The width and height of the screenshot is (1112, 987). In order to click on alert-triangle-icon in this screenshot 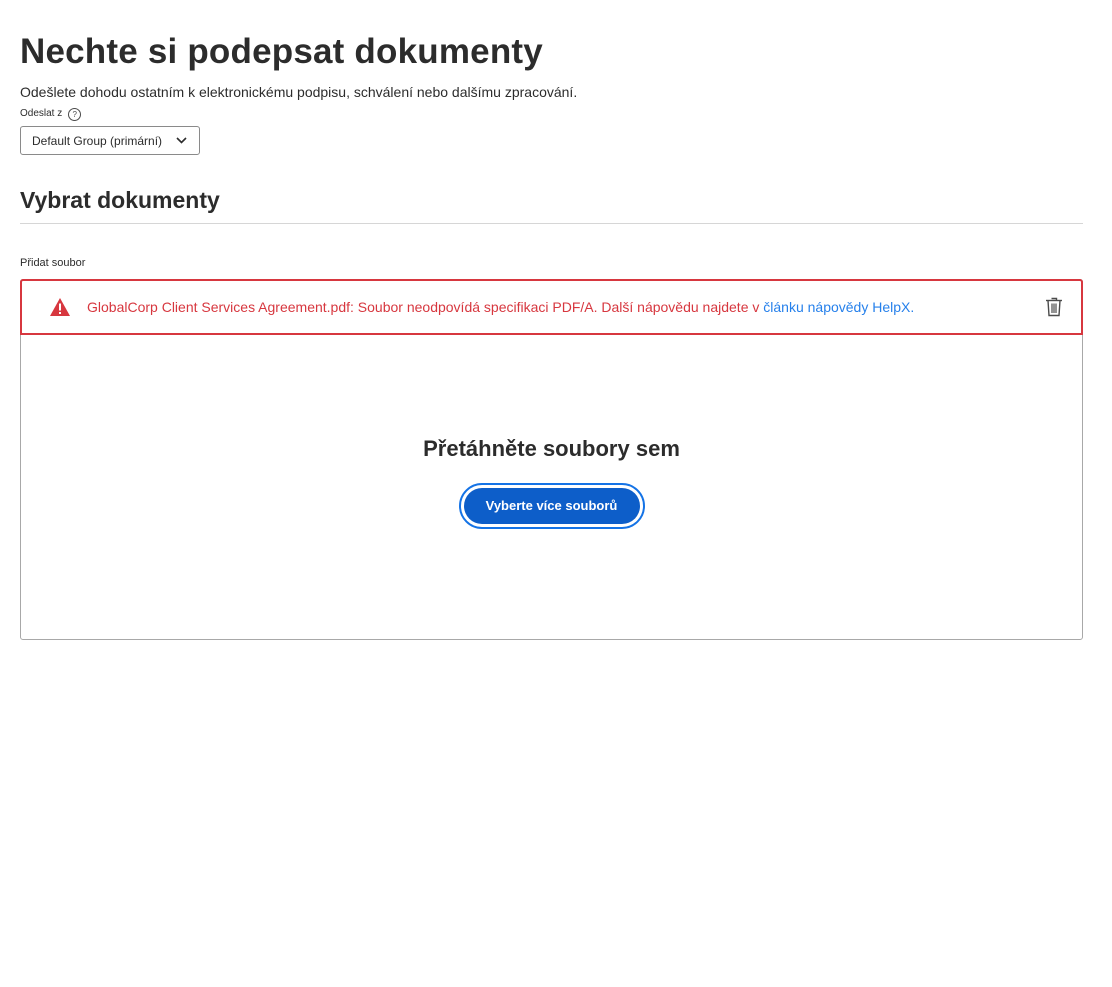, I will do `click(60, 307)`.